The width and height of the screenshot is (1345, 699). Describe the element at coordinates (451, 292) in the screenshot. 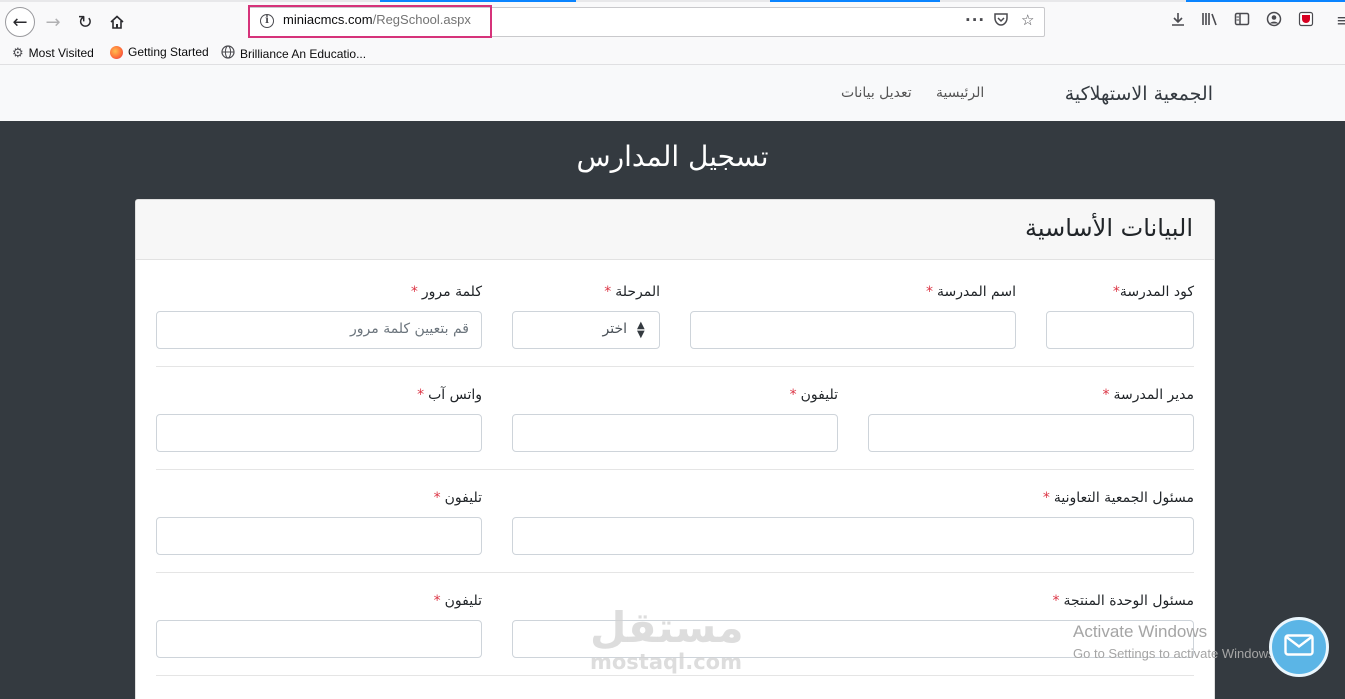

I see `label-text: كلمة مرور` at that location.